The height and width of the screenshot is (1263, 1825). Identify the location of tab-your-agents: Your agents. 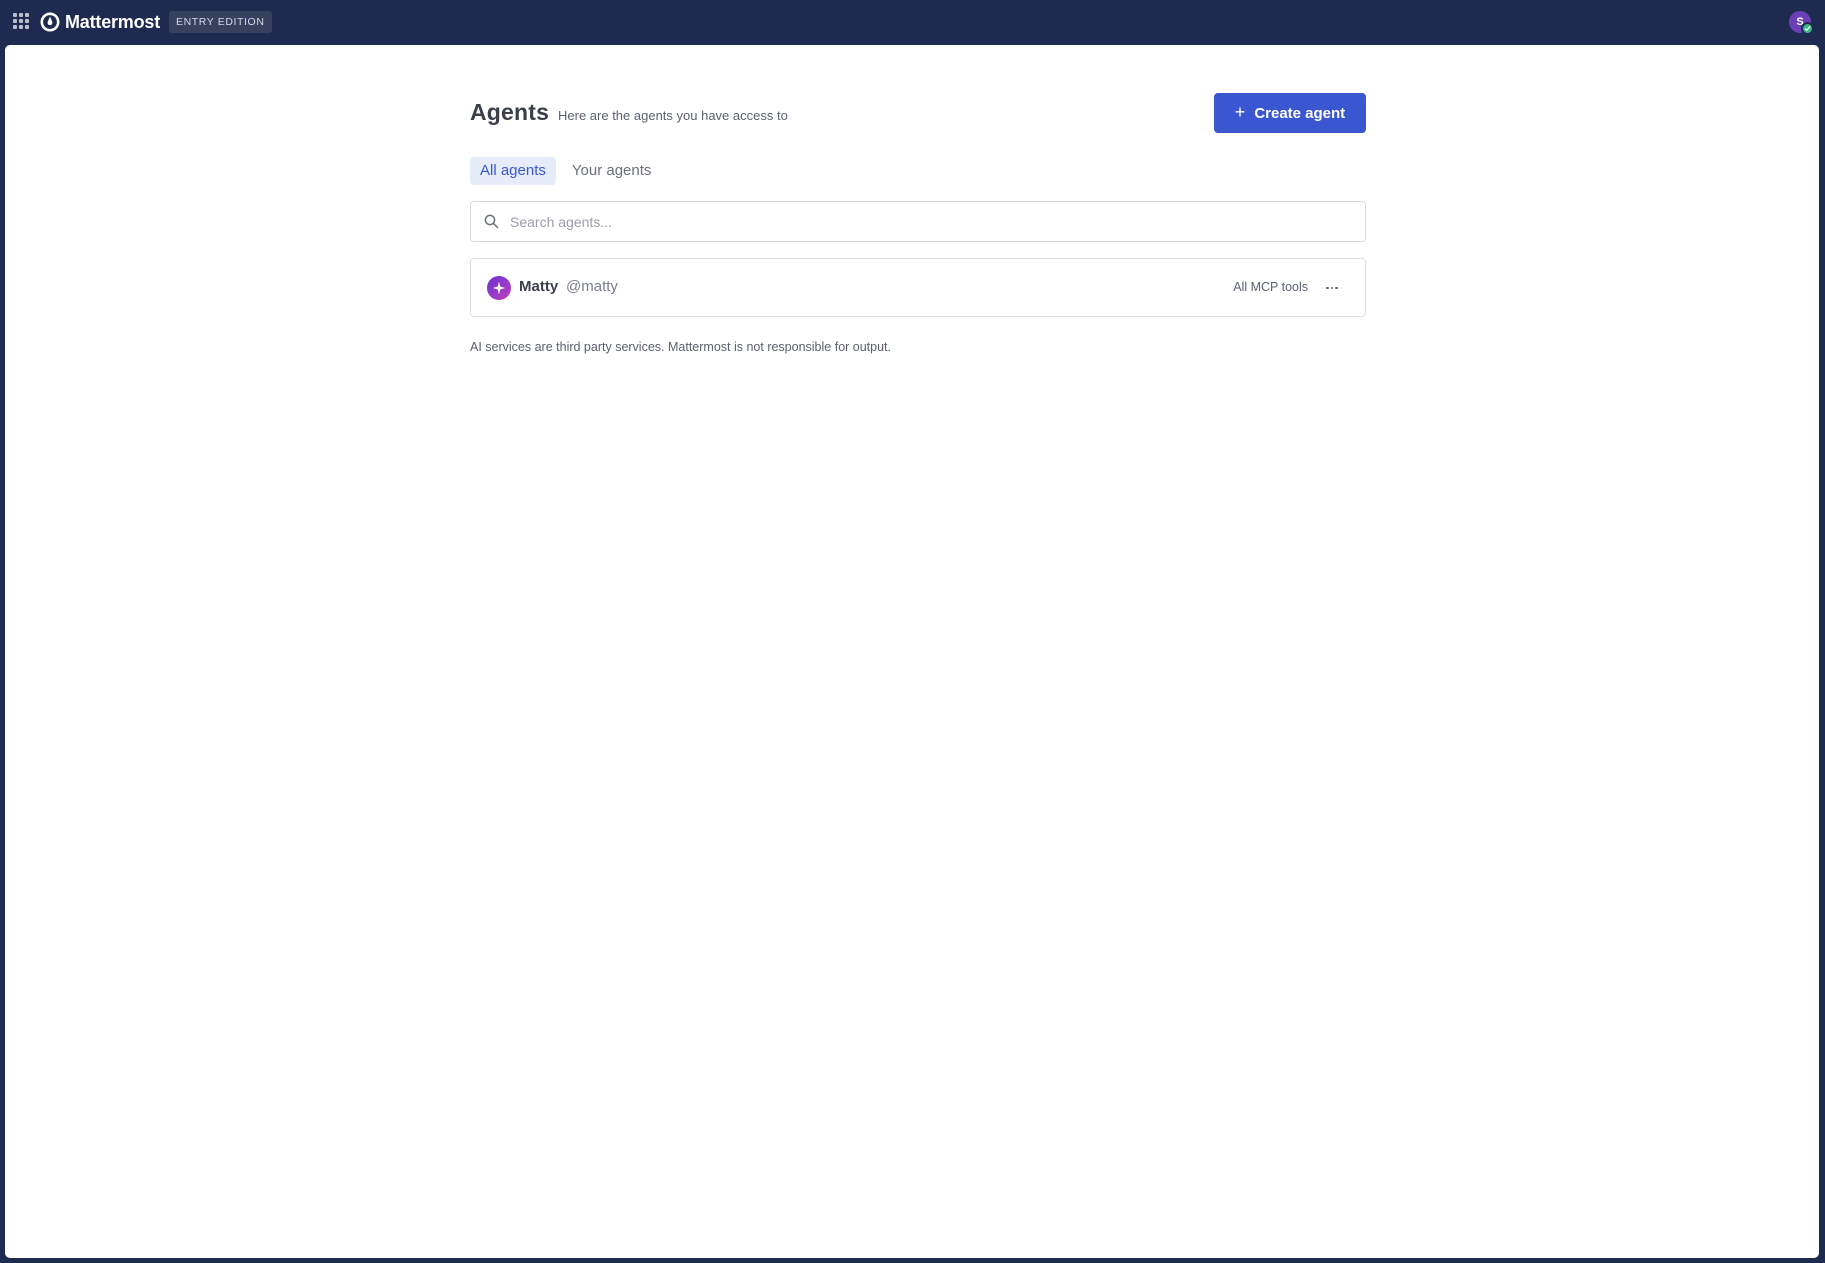
(612, 171).